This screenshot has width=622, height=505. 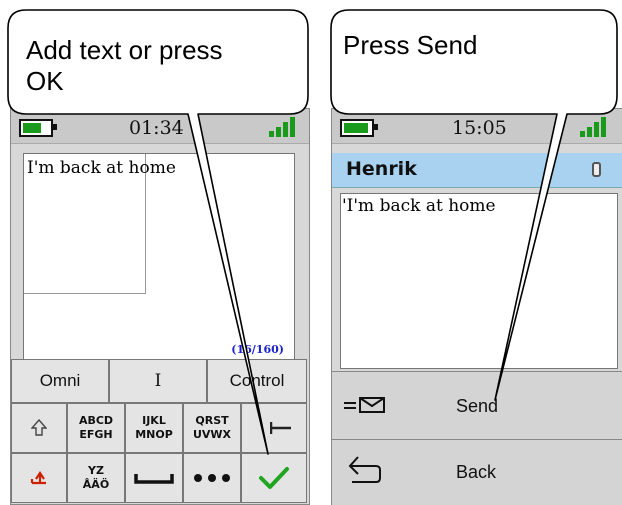 What do you see at coordinates (124, 50) in the screenshot?
I see `left-callout-line1: Add text or press` at bounding box center [124, 50].